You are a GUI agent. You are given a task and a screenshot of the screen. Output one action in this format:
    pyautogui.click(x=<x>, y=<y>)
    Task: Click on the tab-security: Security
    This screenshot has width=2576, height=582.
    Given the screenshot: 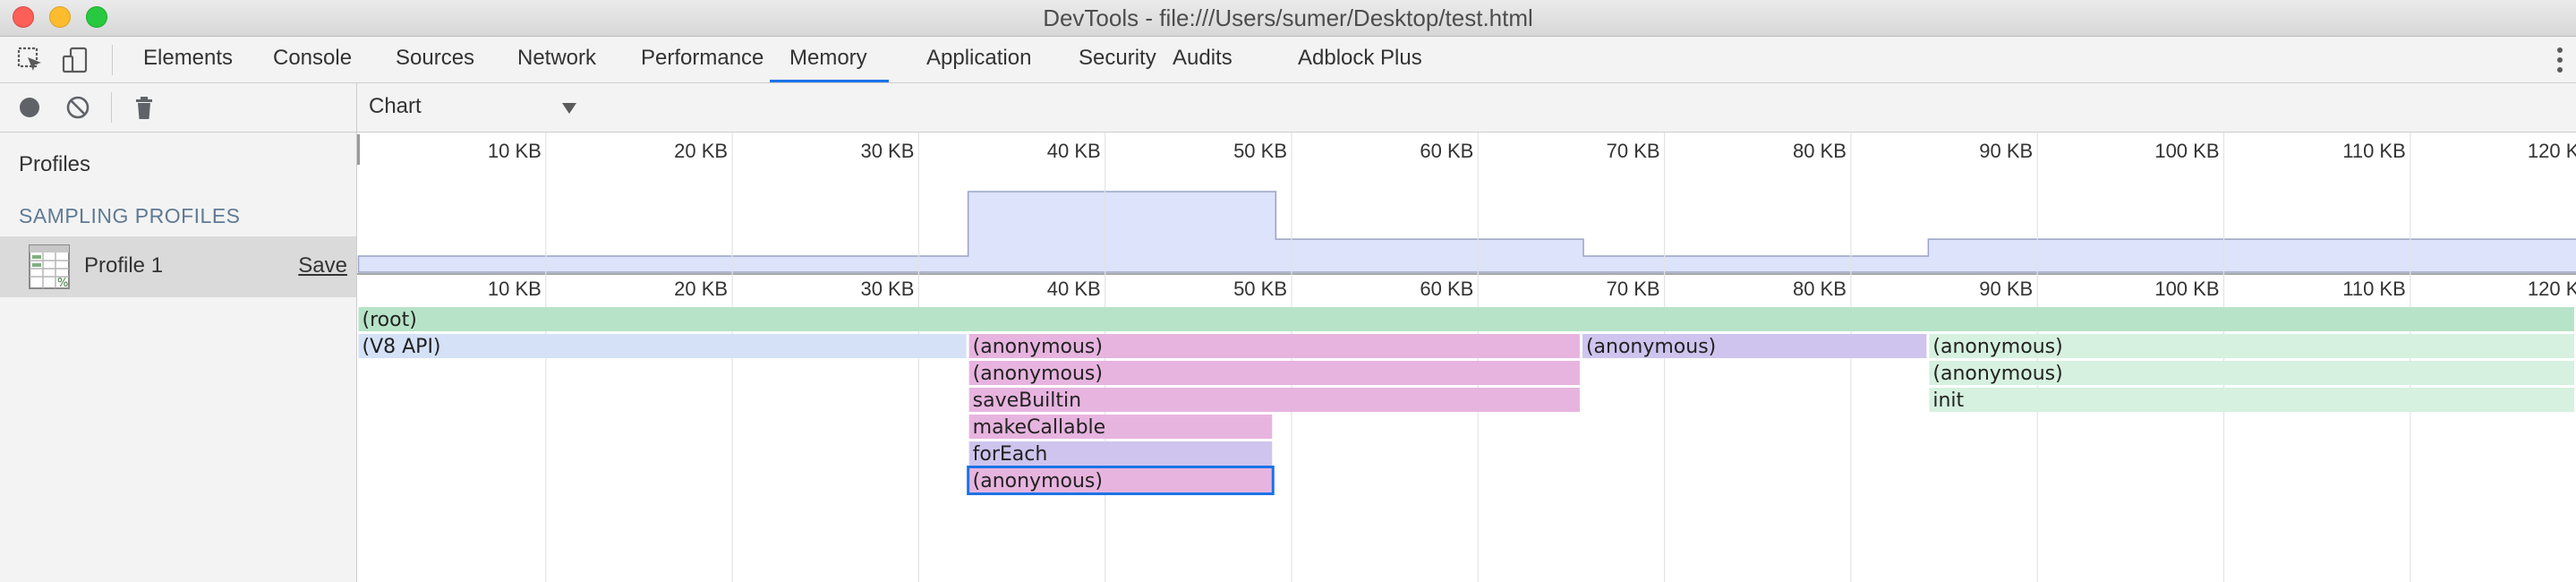 What is the action you would take?
    pyautogui.click(x=1117, y=59)
    